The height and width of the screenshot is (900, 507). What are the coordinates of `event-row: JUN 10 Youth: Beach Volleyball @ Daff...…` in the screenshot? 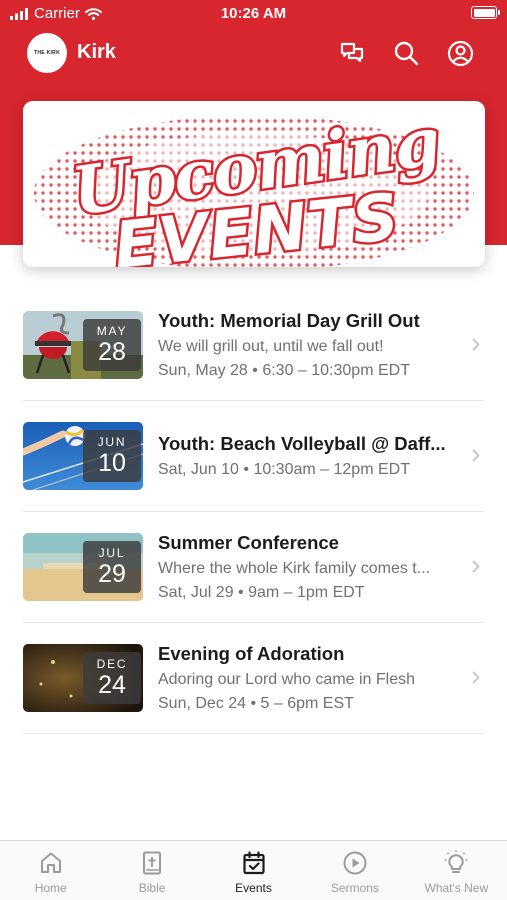 It's located at (253, 456).